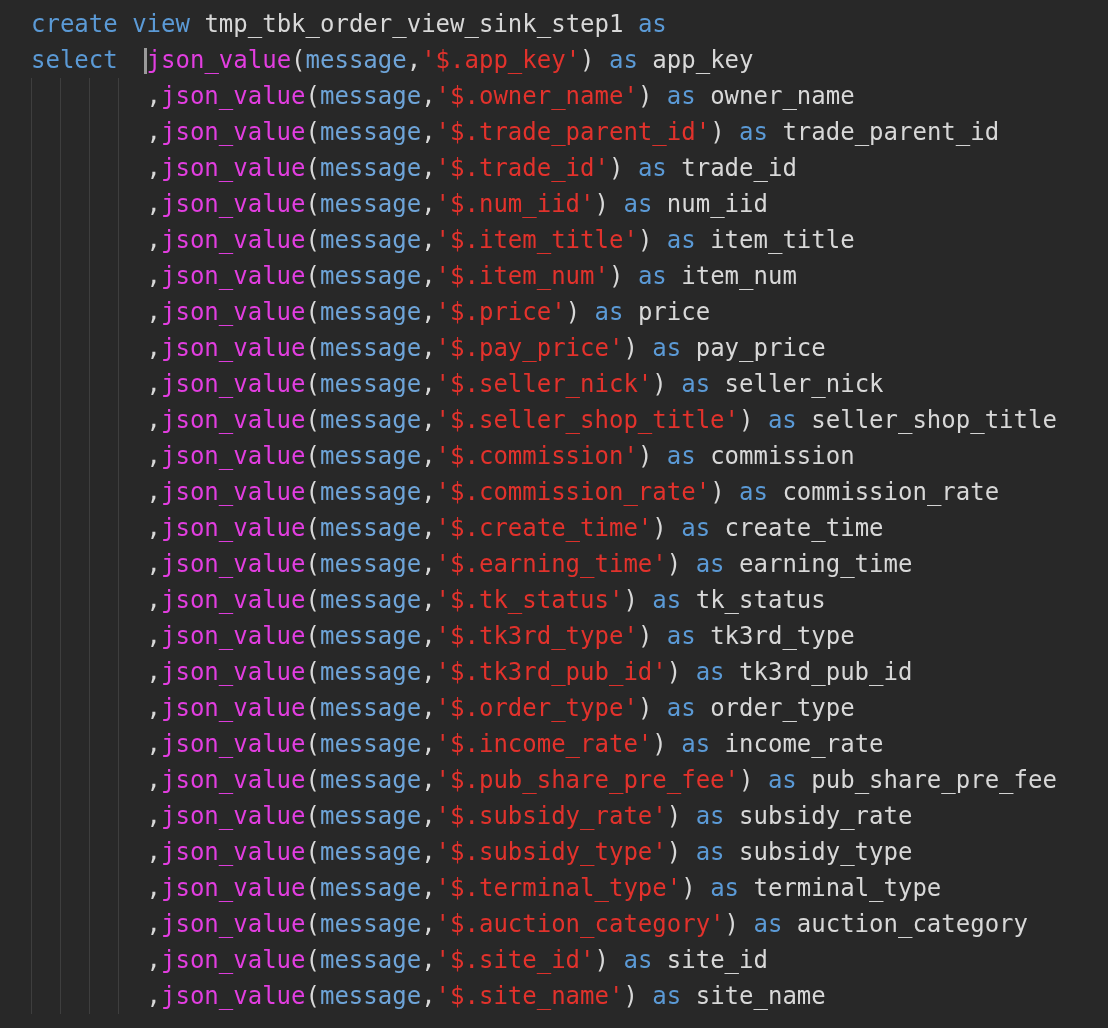 This screenshot has width=1108, height=1028. Describe the element at coordinates (457, 960) in the screenshot. I see `code-line: ,json_value(message,'$.site_id') as site_id` at that location.